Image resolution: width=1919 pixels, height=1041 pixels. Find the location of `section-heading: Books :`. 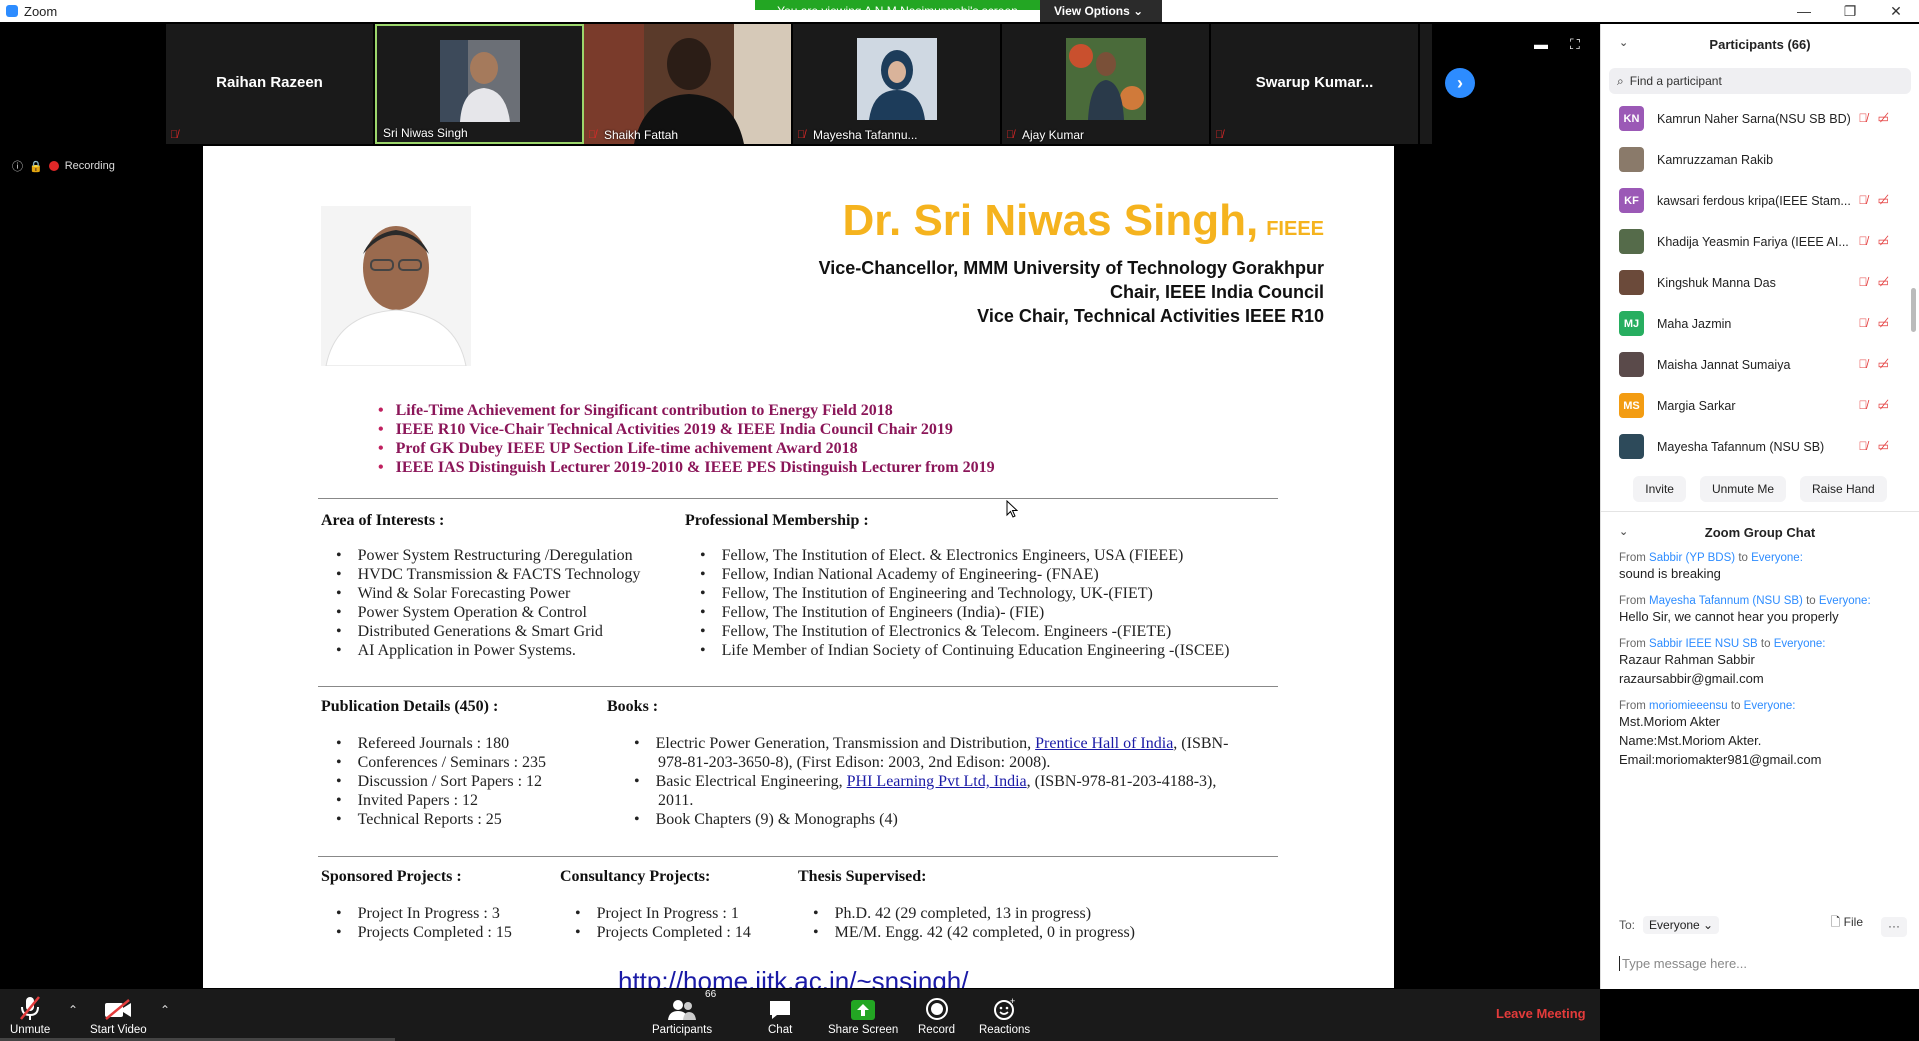

section-heading: Books : is located at coordinates (633, 706).